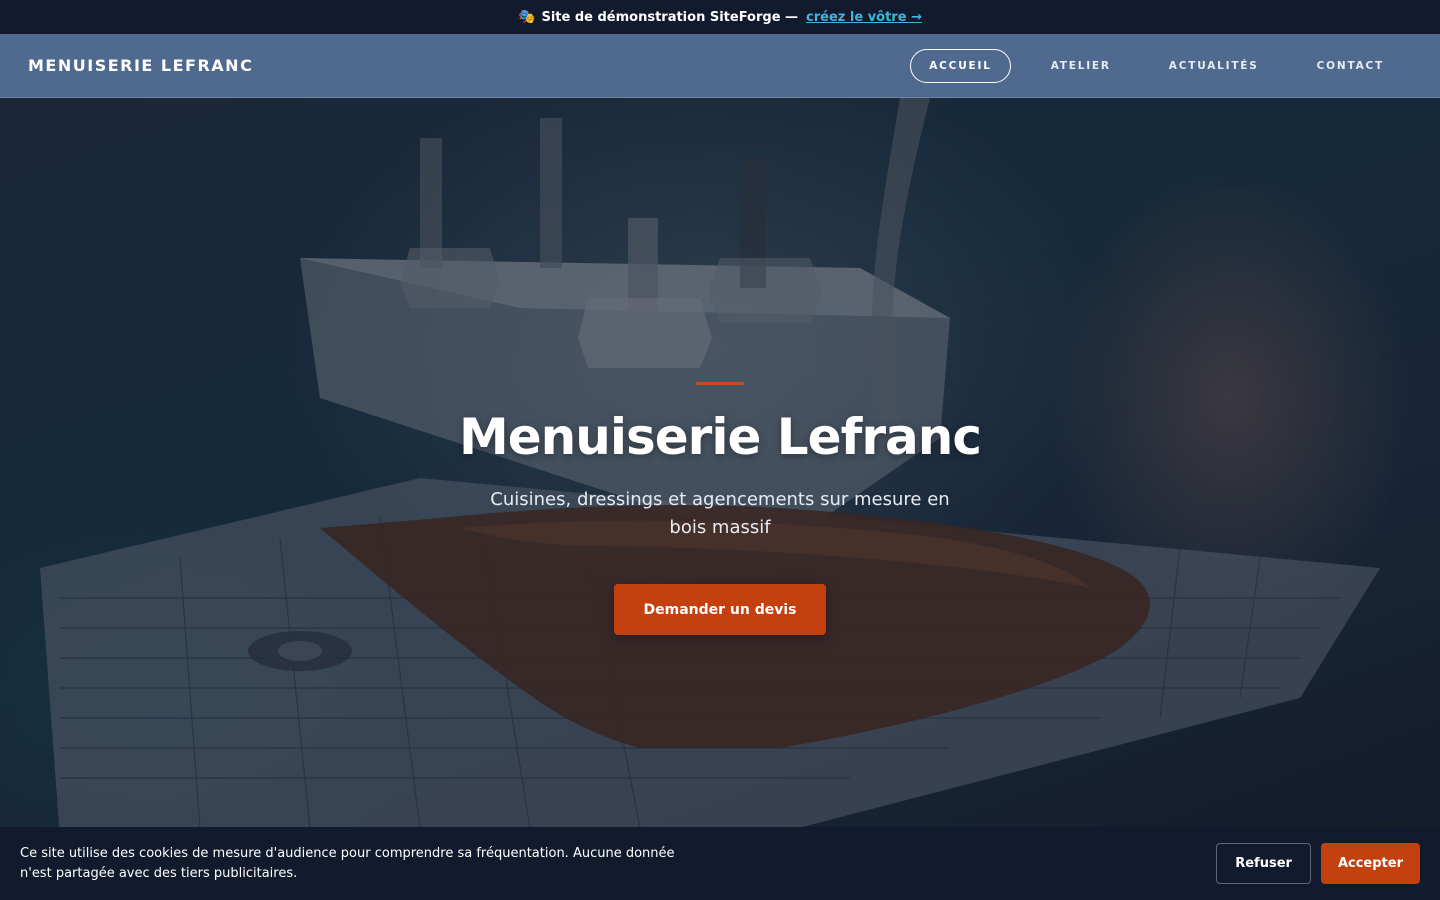 The height and width of the screenshot is (900, 1440). Describe the element at coordinates (864, 17) in the screenshot. I see `create-site-link: créez le vôtre →` at that location.